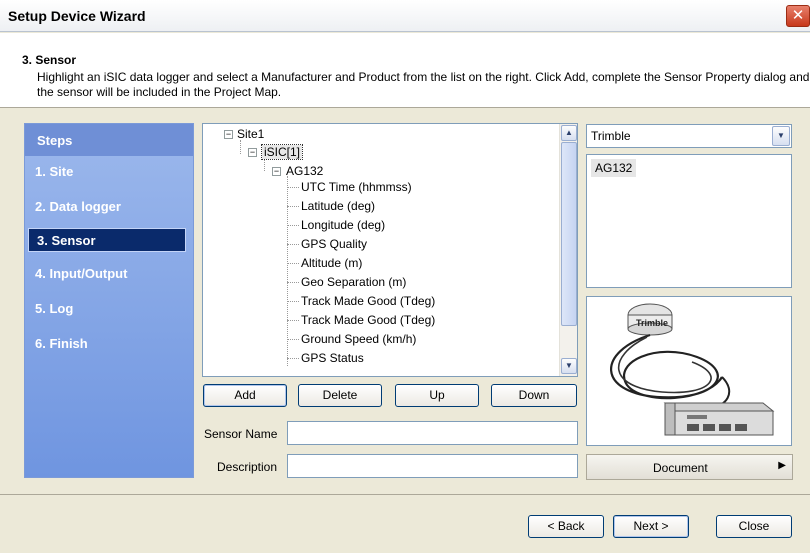 This screenshot has height=553, width=810. Describe the element at coordinates (798, 16) in the screenshot. I see `window-close-button: ✕` at that location.